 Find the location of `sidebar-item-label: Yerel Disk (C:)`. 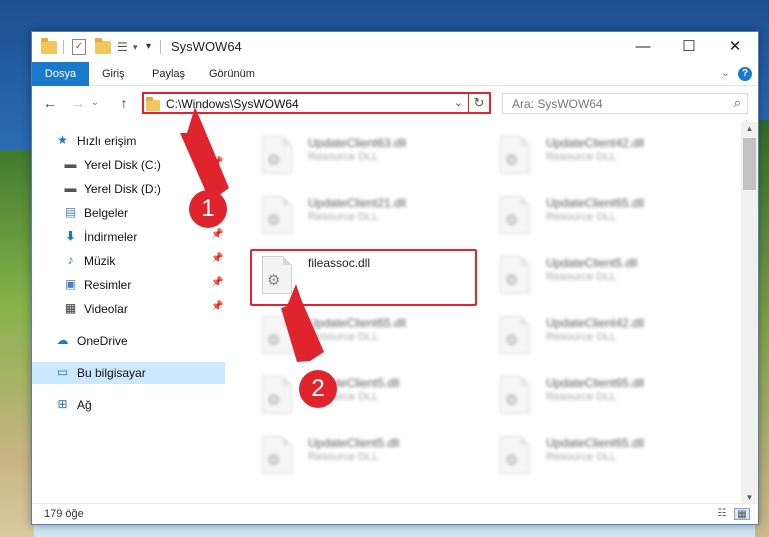

sidebar-item-label: Yerel Disk (C:) is located at coordinates (122, 165).